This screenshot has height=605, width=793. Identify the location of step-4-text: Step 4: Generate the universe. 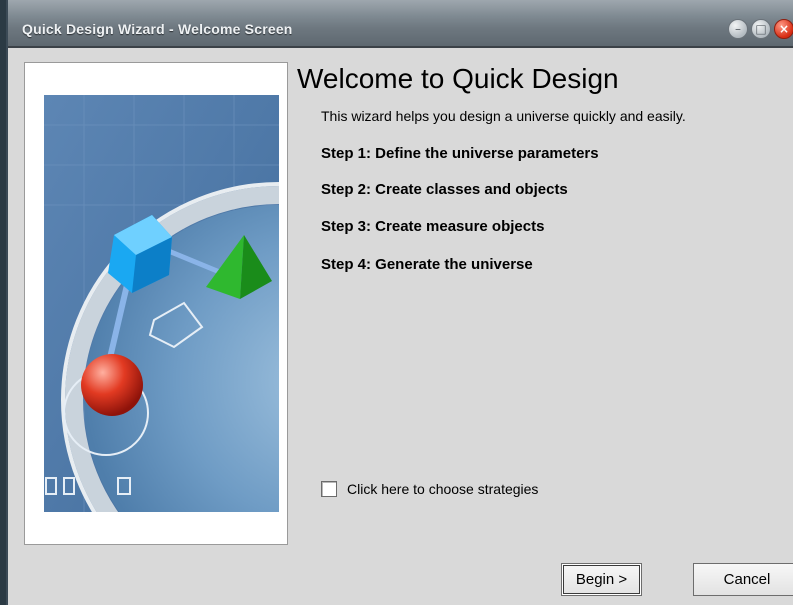
(427, 264).